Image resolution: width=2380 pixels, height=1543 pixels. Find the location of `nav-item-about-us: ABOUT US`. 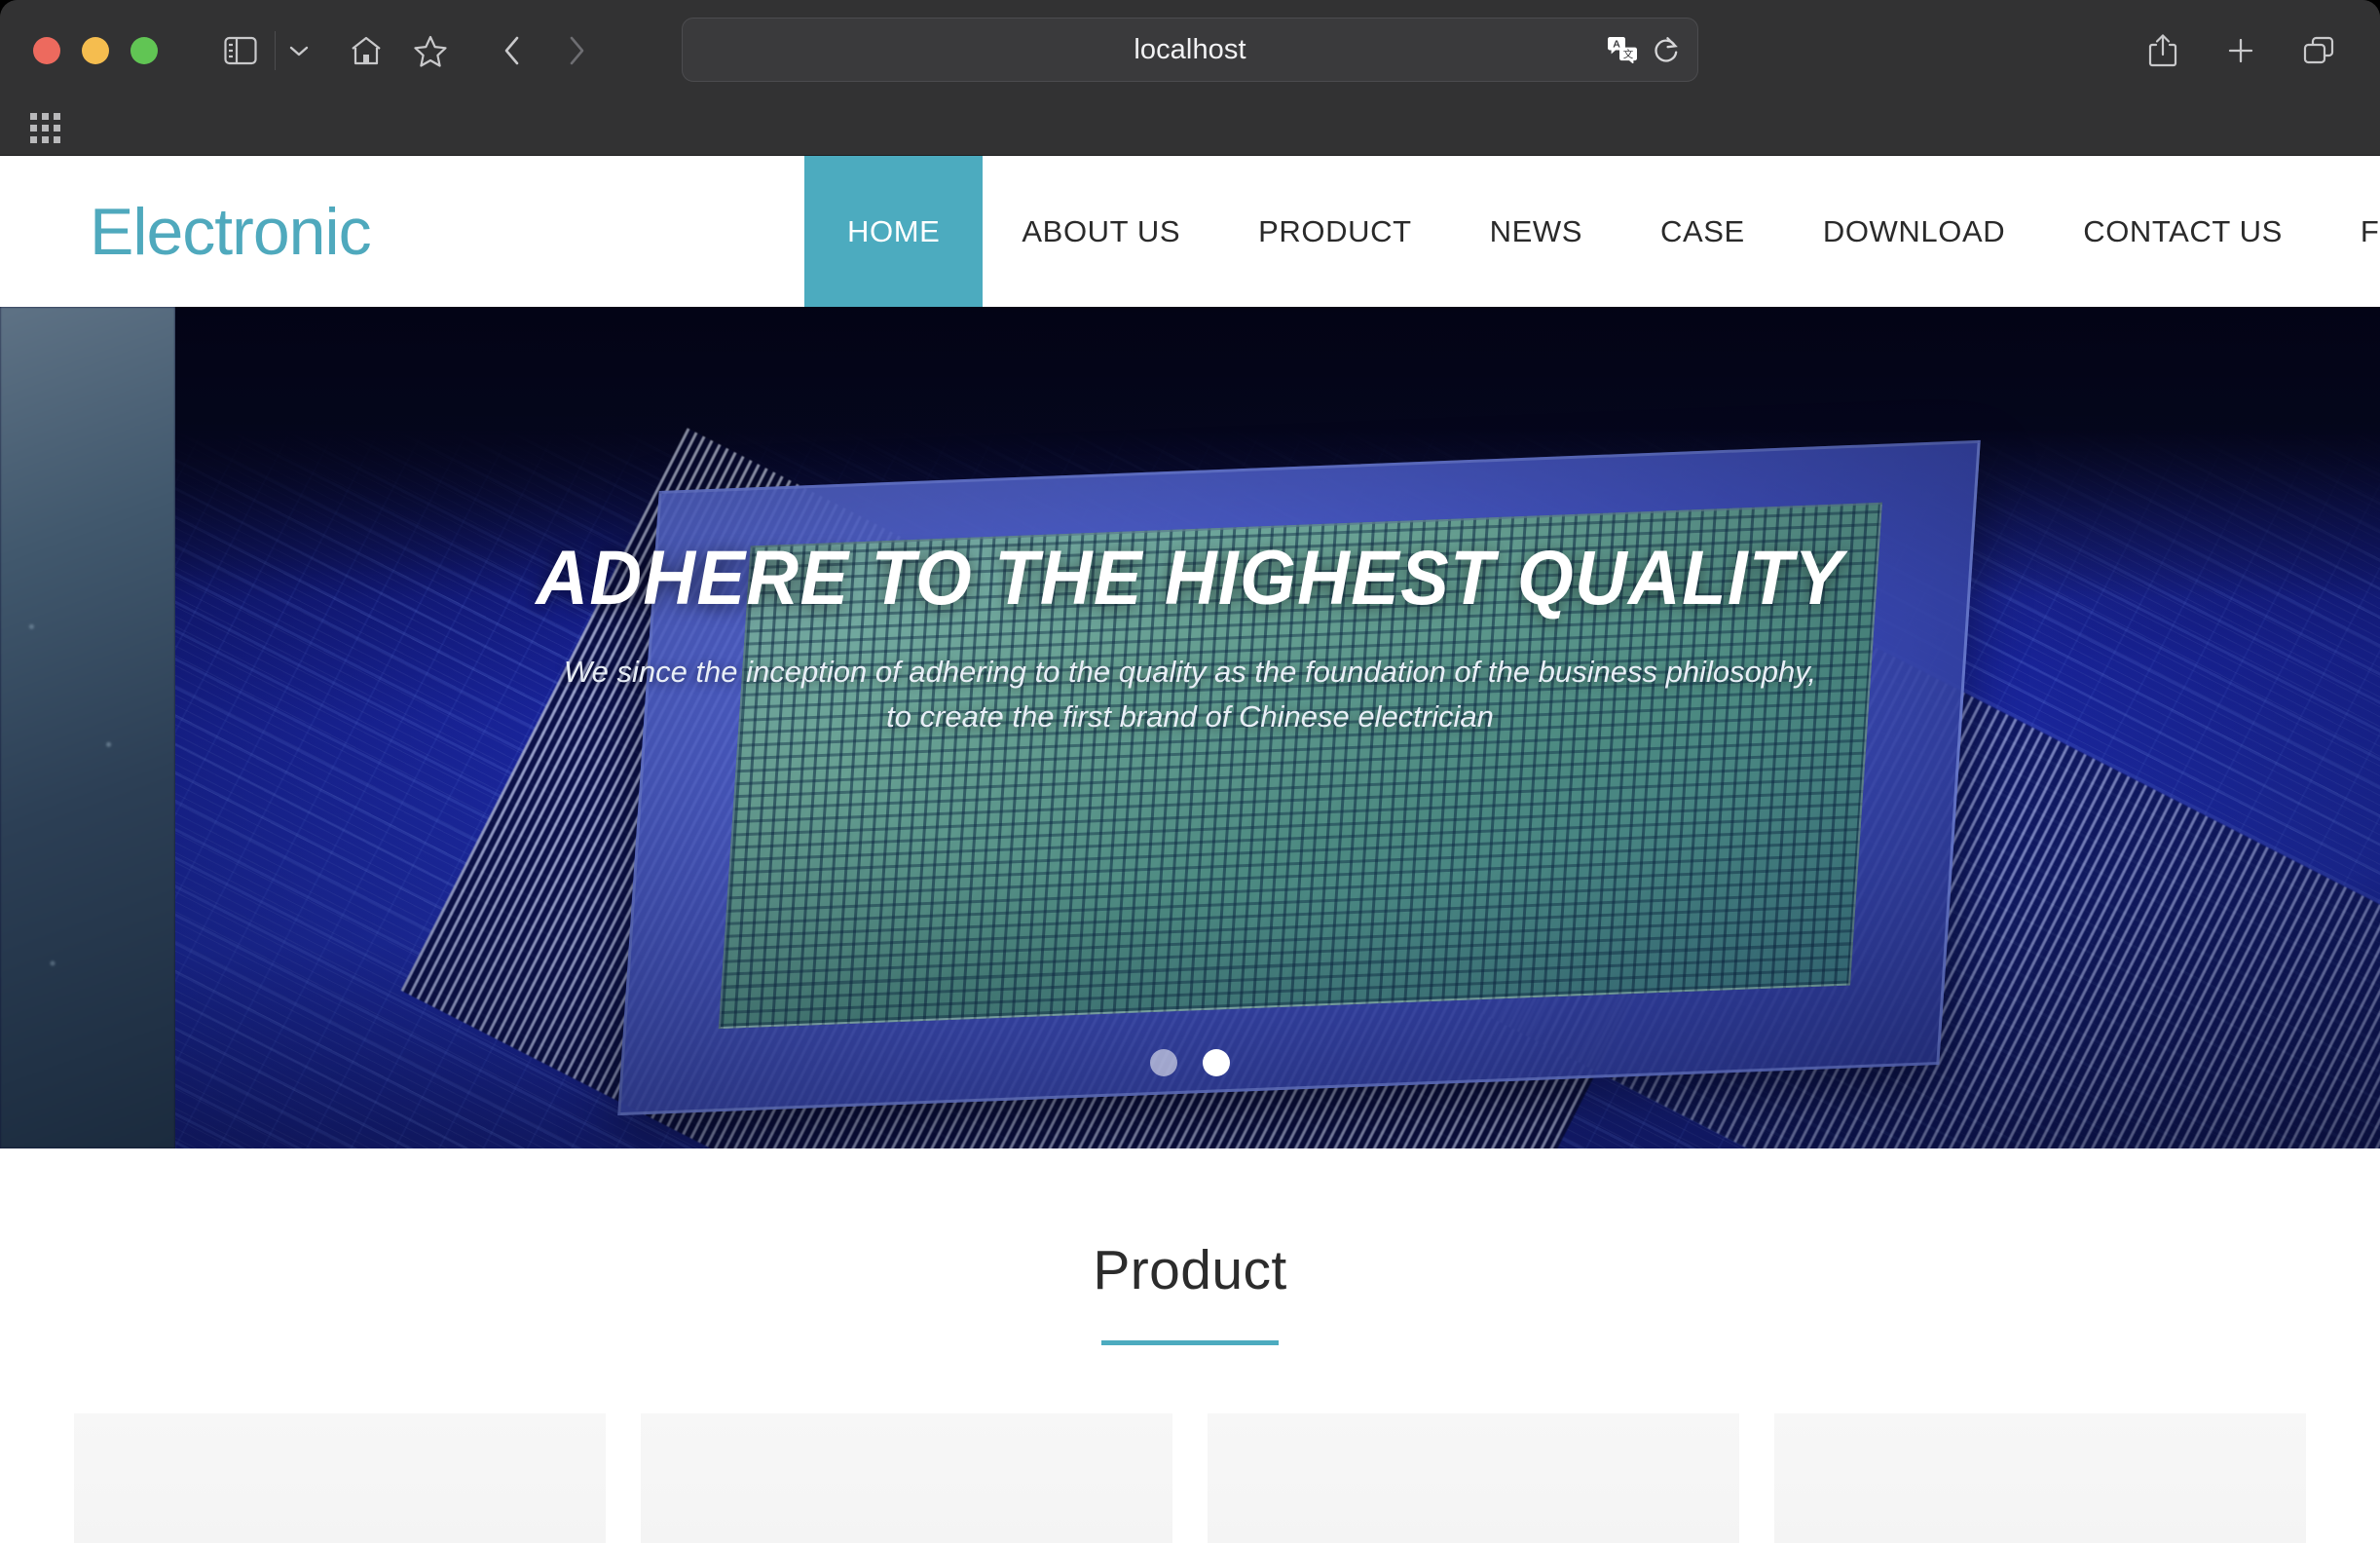

nav-item-about-us: ABOUT US is located at coordinates (1101, 231).